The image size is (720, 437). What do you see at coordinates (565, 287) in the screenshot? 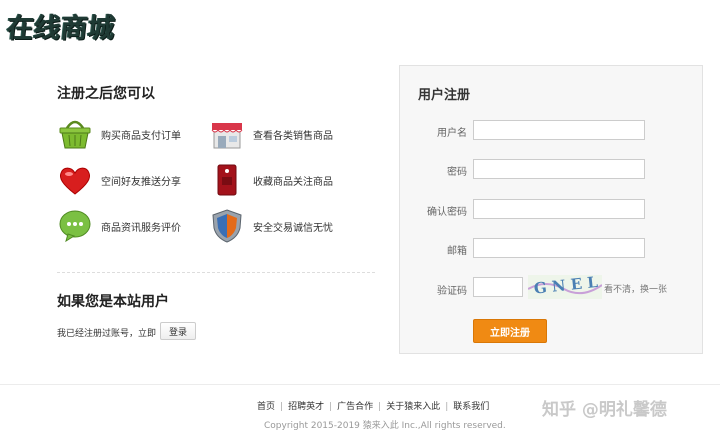
I see `captcha-image: G N E L` at bounding box center [565, 287].